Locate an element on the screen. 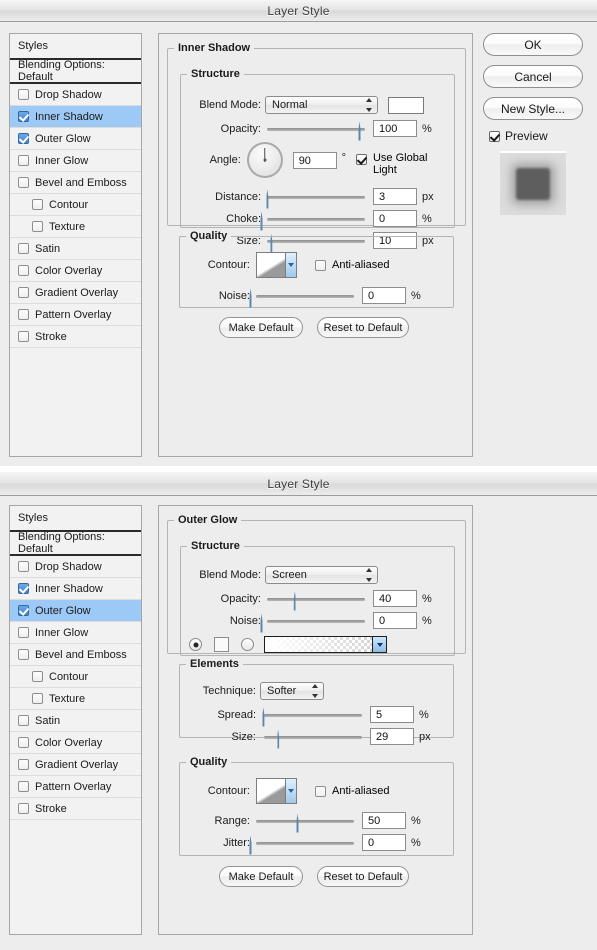  blend-mode-select: Normal is located at coordinates (321, 105).